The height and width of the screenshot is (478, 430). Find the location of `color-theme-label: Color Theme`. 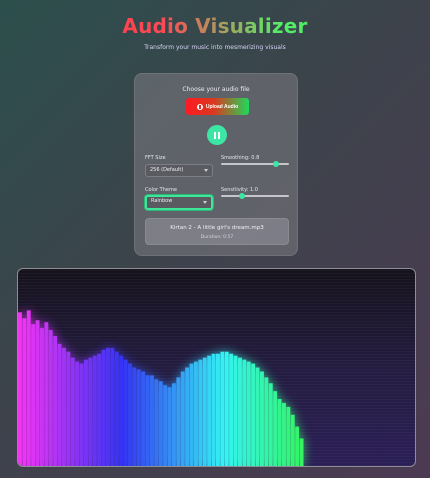

color-theme-label: Color Theme is located at coordinates (161, 190).